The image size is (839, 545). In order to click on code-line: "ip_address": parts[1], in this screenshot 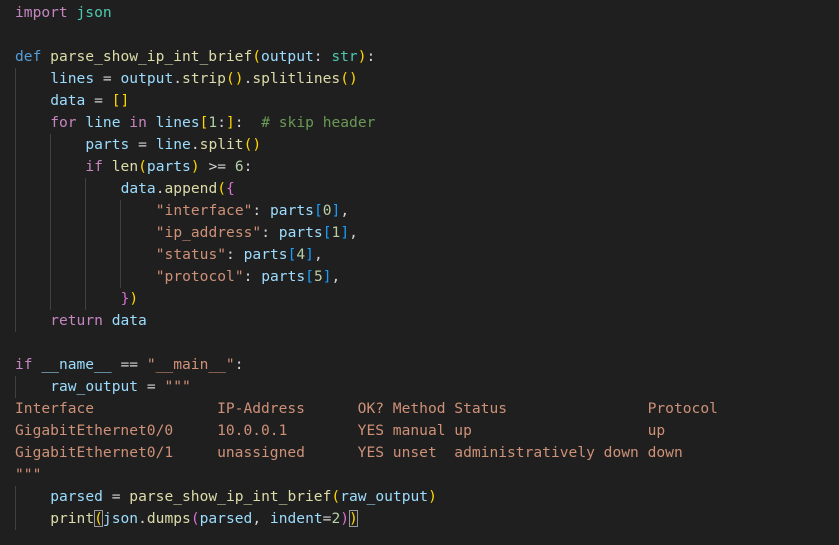, I will do `click(186, 233)`.